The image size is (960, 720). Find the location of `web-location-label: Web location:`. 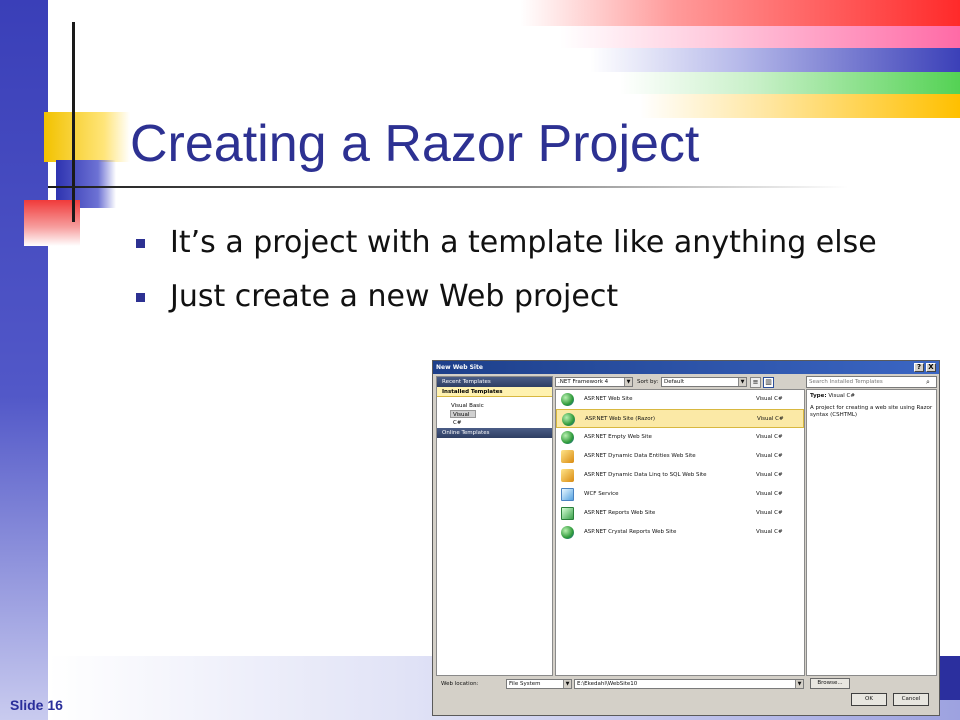

web-location-label: Web location: is located at coordinates (460, 684).